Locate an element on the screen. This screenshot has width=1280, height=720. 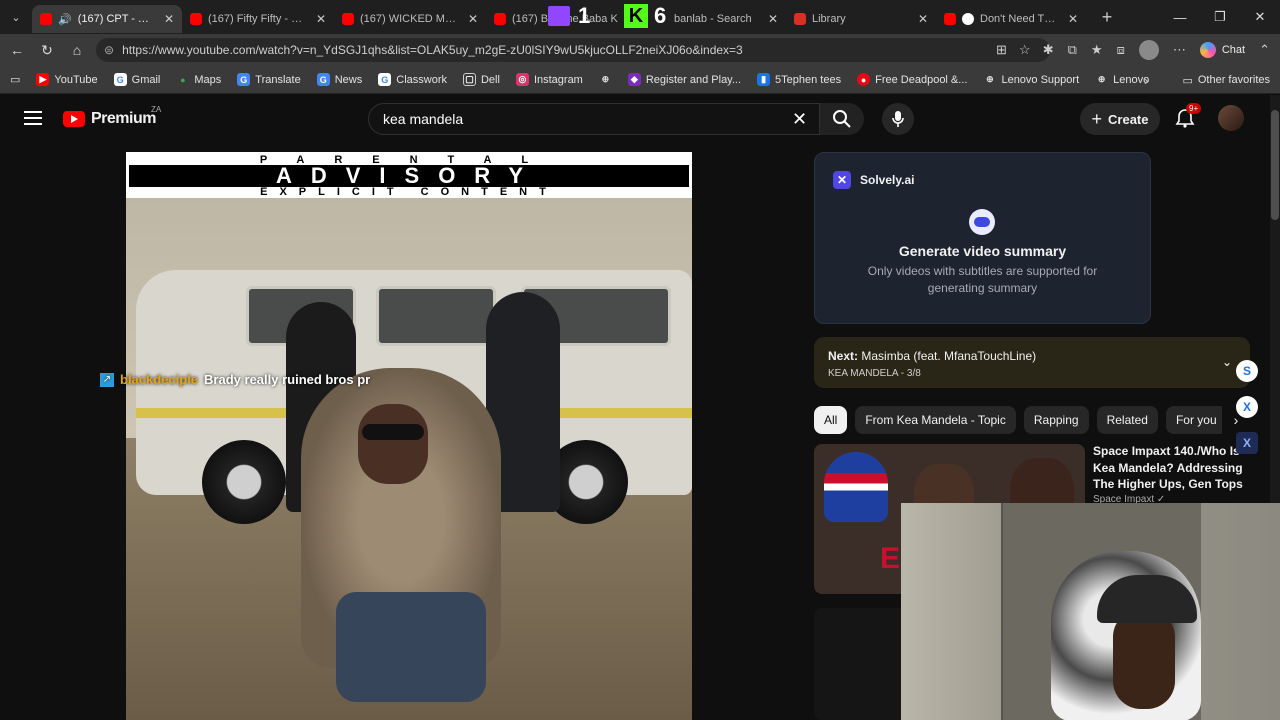
chip-from-kea-mandela: From Kea Mandela - Topic is located at coordinates (935, 420).